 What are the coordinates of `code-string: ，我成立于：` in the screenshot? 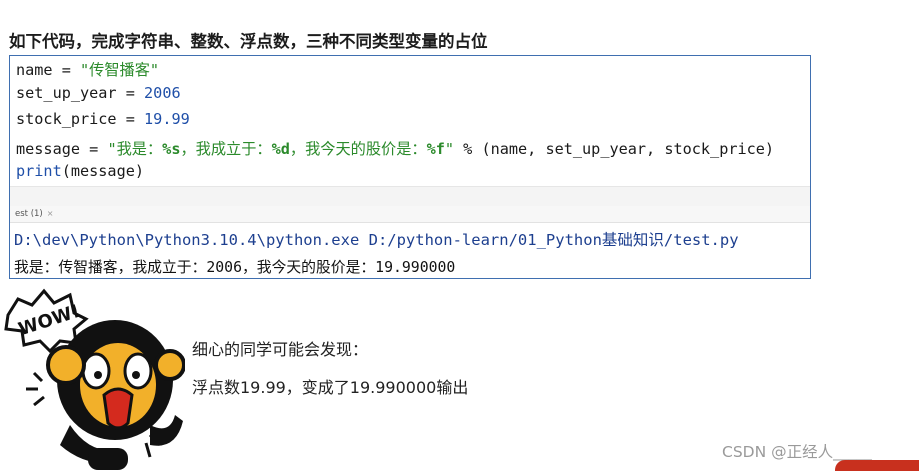 It's located at (226, 149).